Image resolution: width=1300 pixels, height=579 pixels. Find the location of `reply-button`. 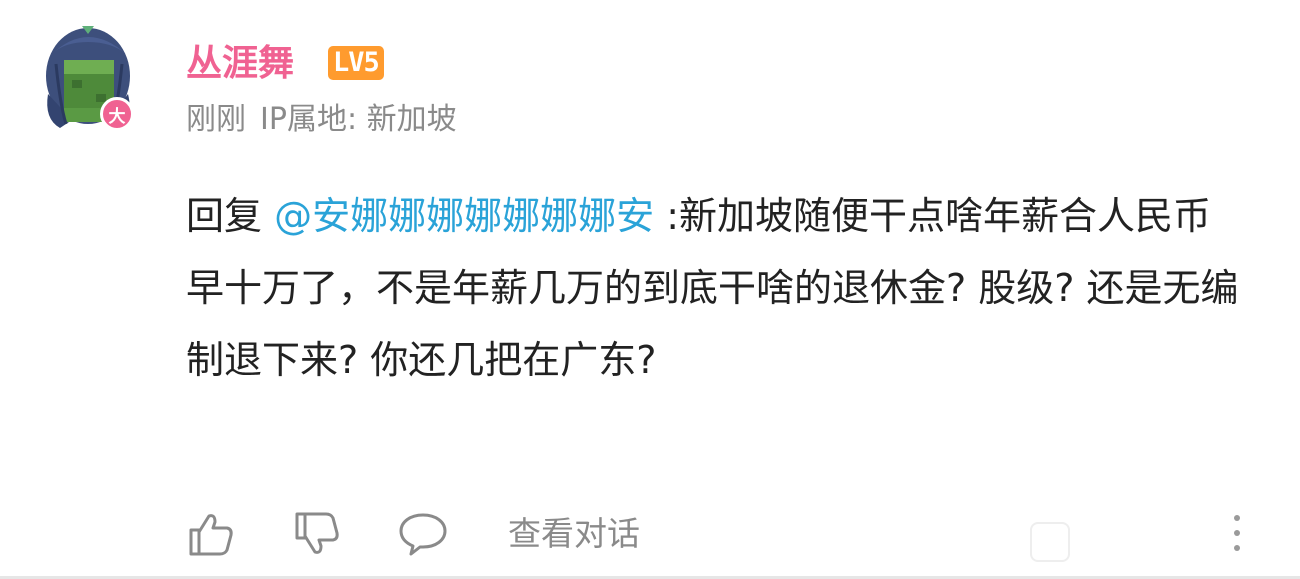

reply-button is located at coordinates (423, 534).